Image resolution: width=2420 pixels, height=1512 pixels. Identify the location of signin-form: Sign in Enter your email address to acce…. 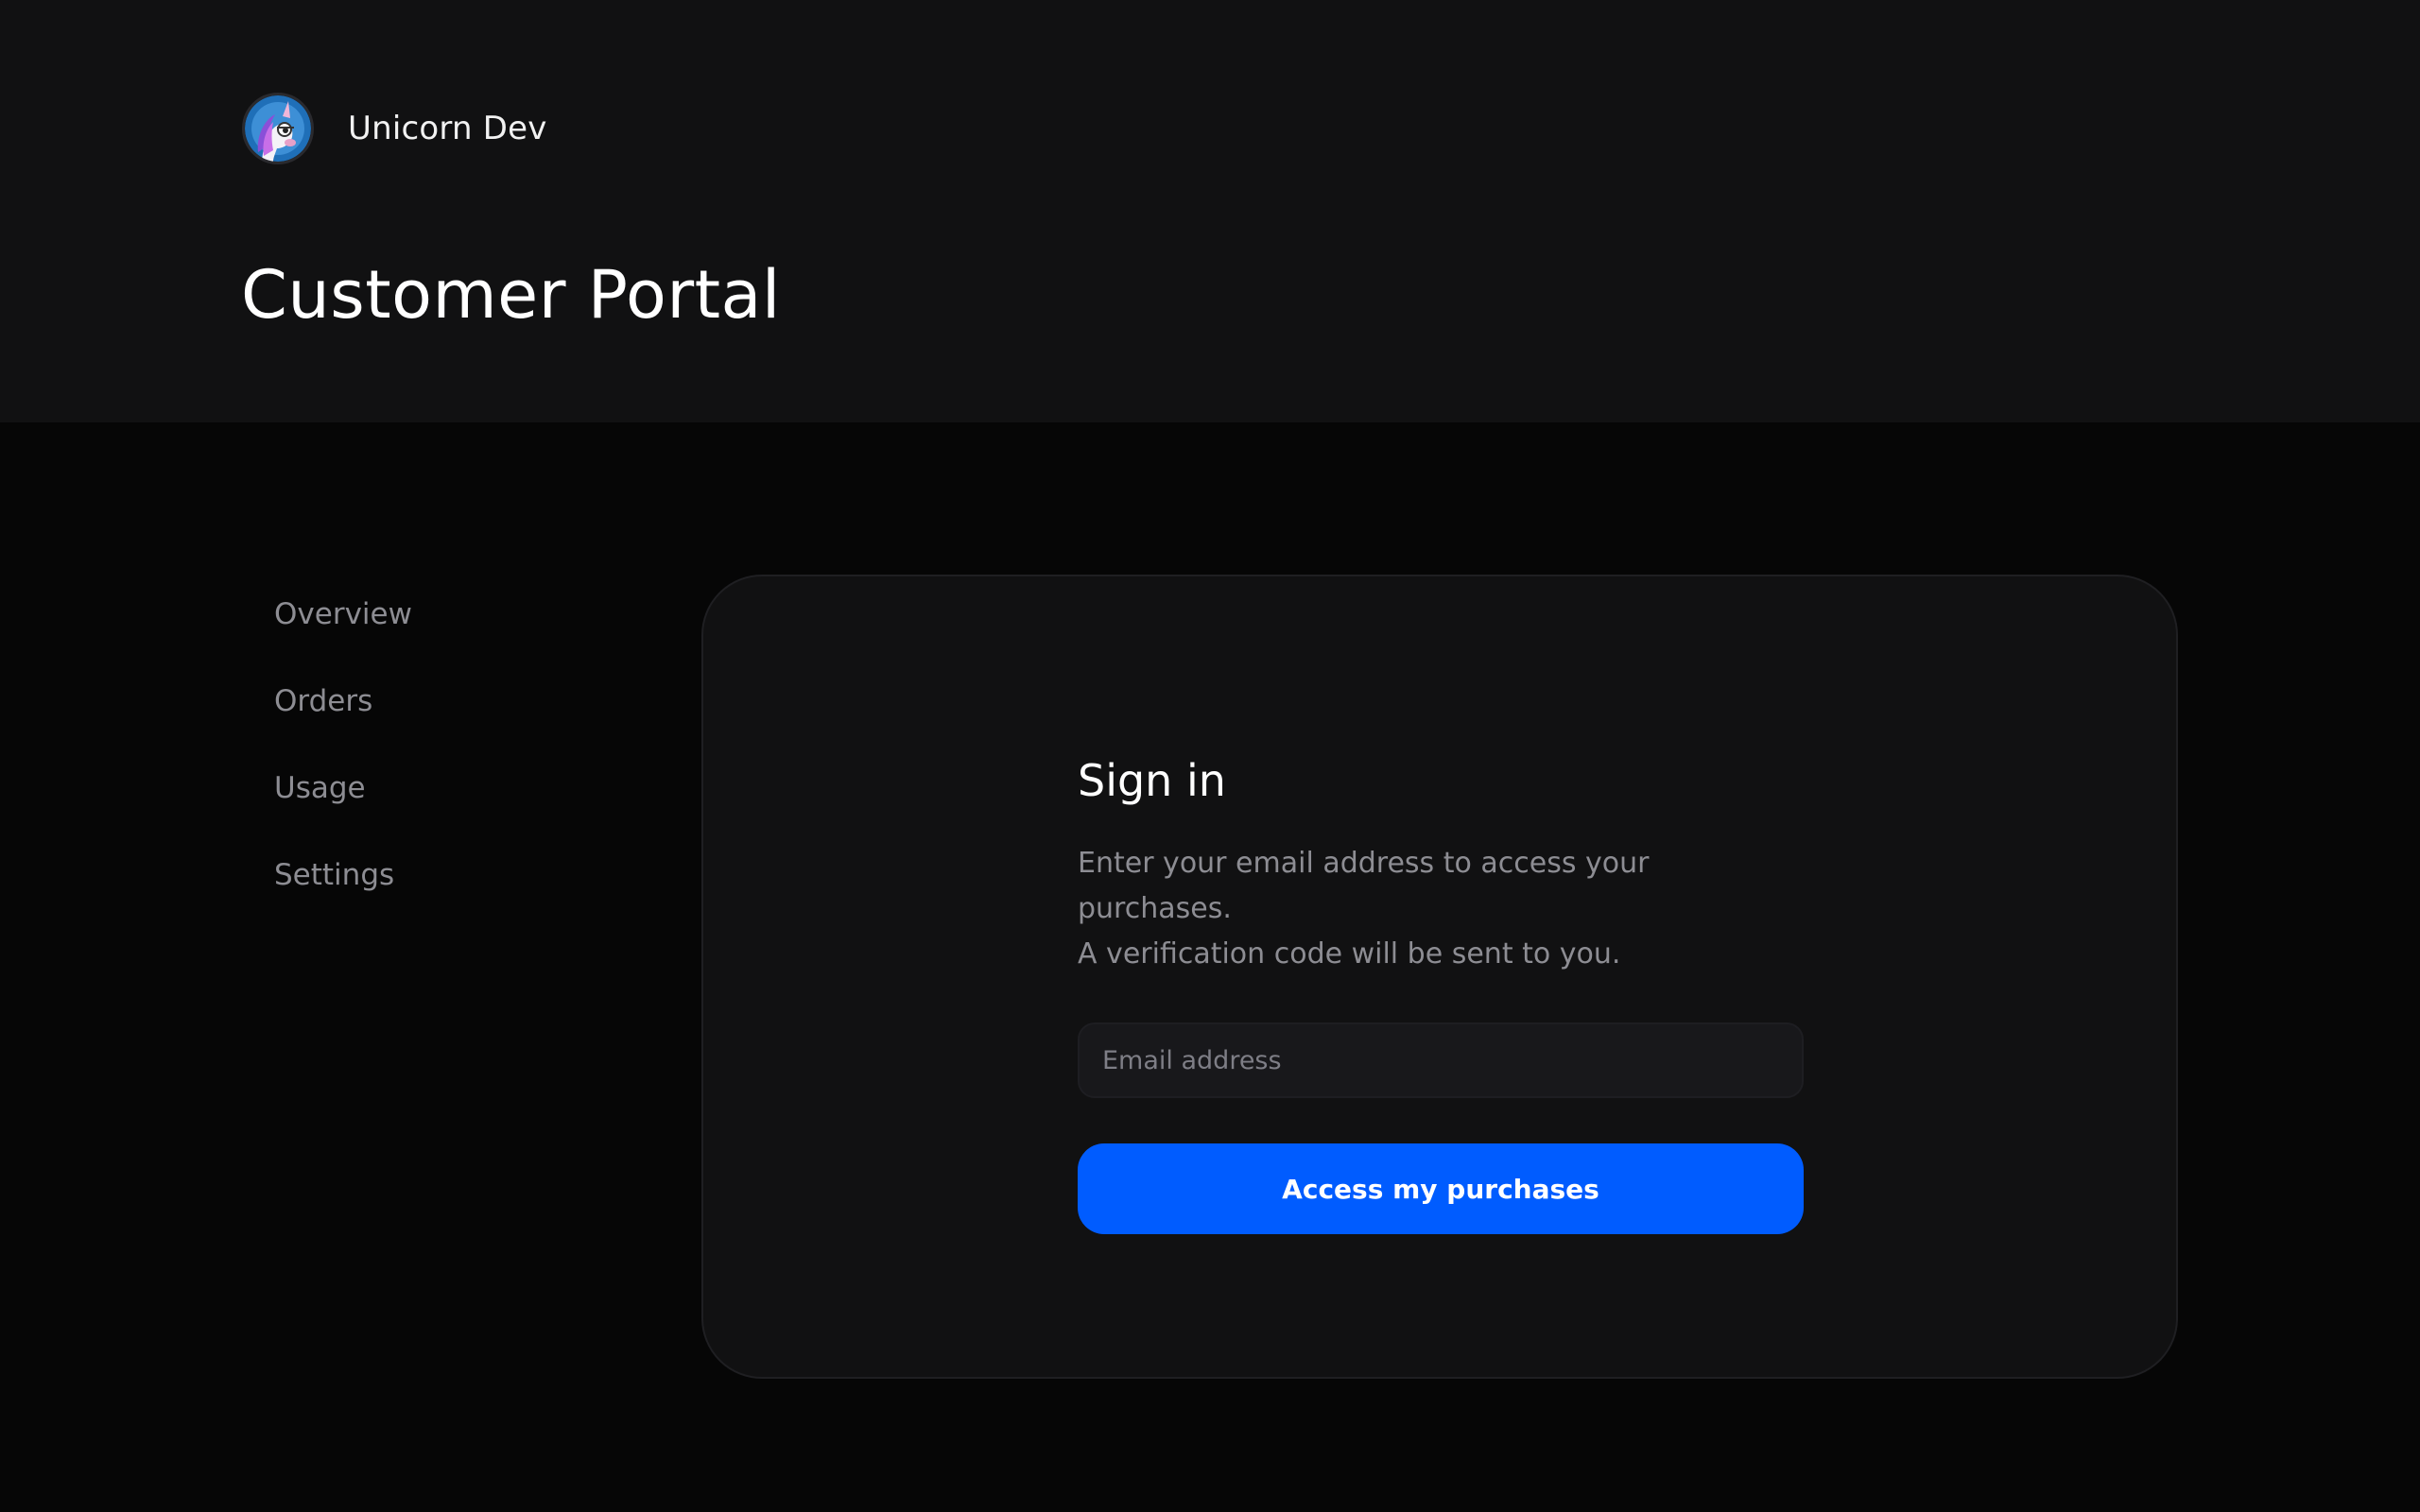
(1441, 990).